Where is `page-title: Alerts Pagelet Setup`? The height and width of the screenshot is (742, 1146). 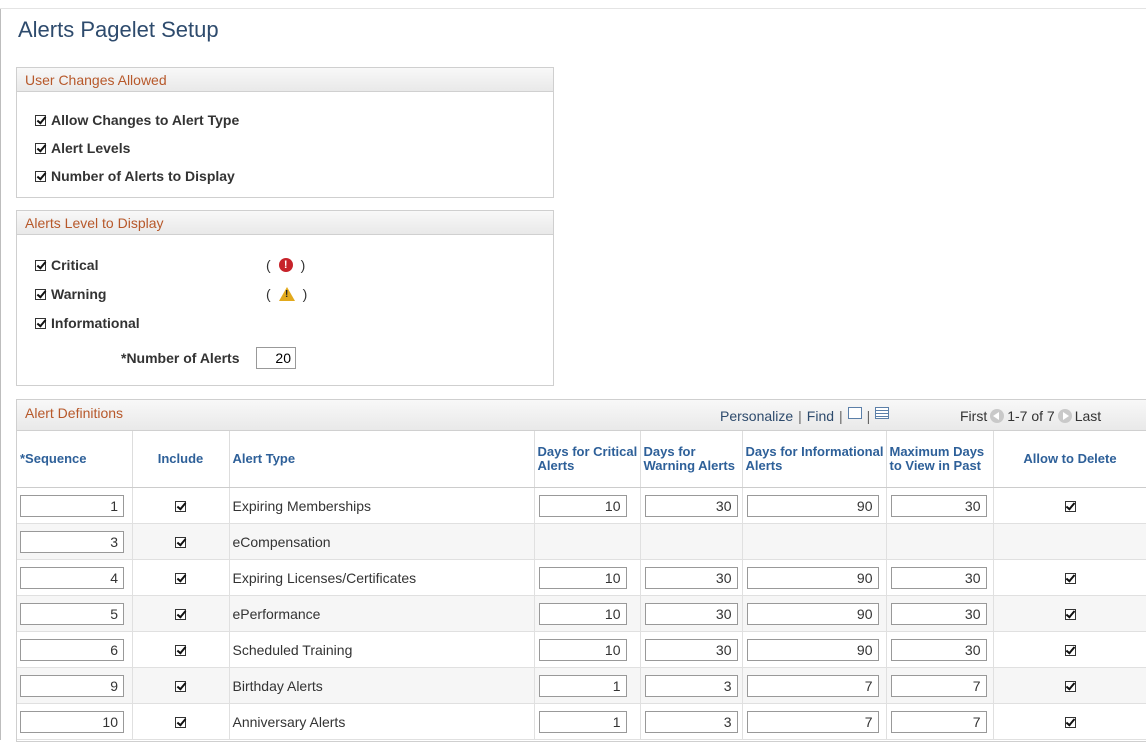
page-title: Alerts Pagelet Setup is located at coordinates (118, 29).